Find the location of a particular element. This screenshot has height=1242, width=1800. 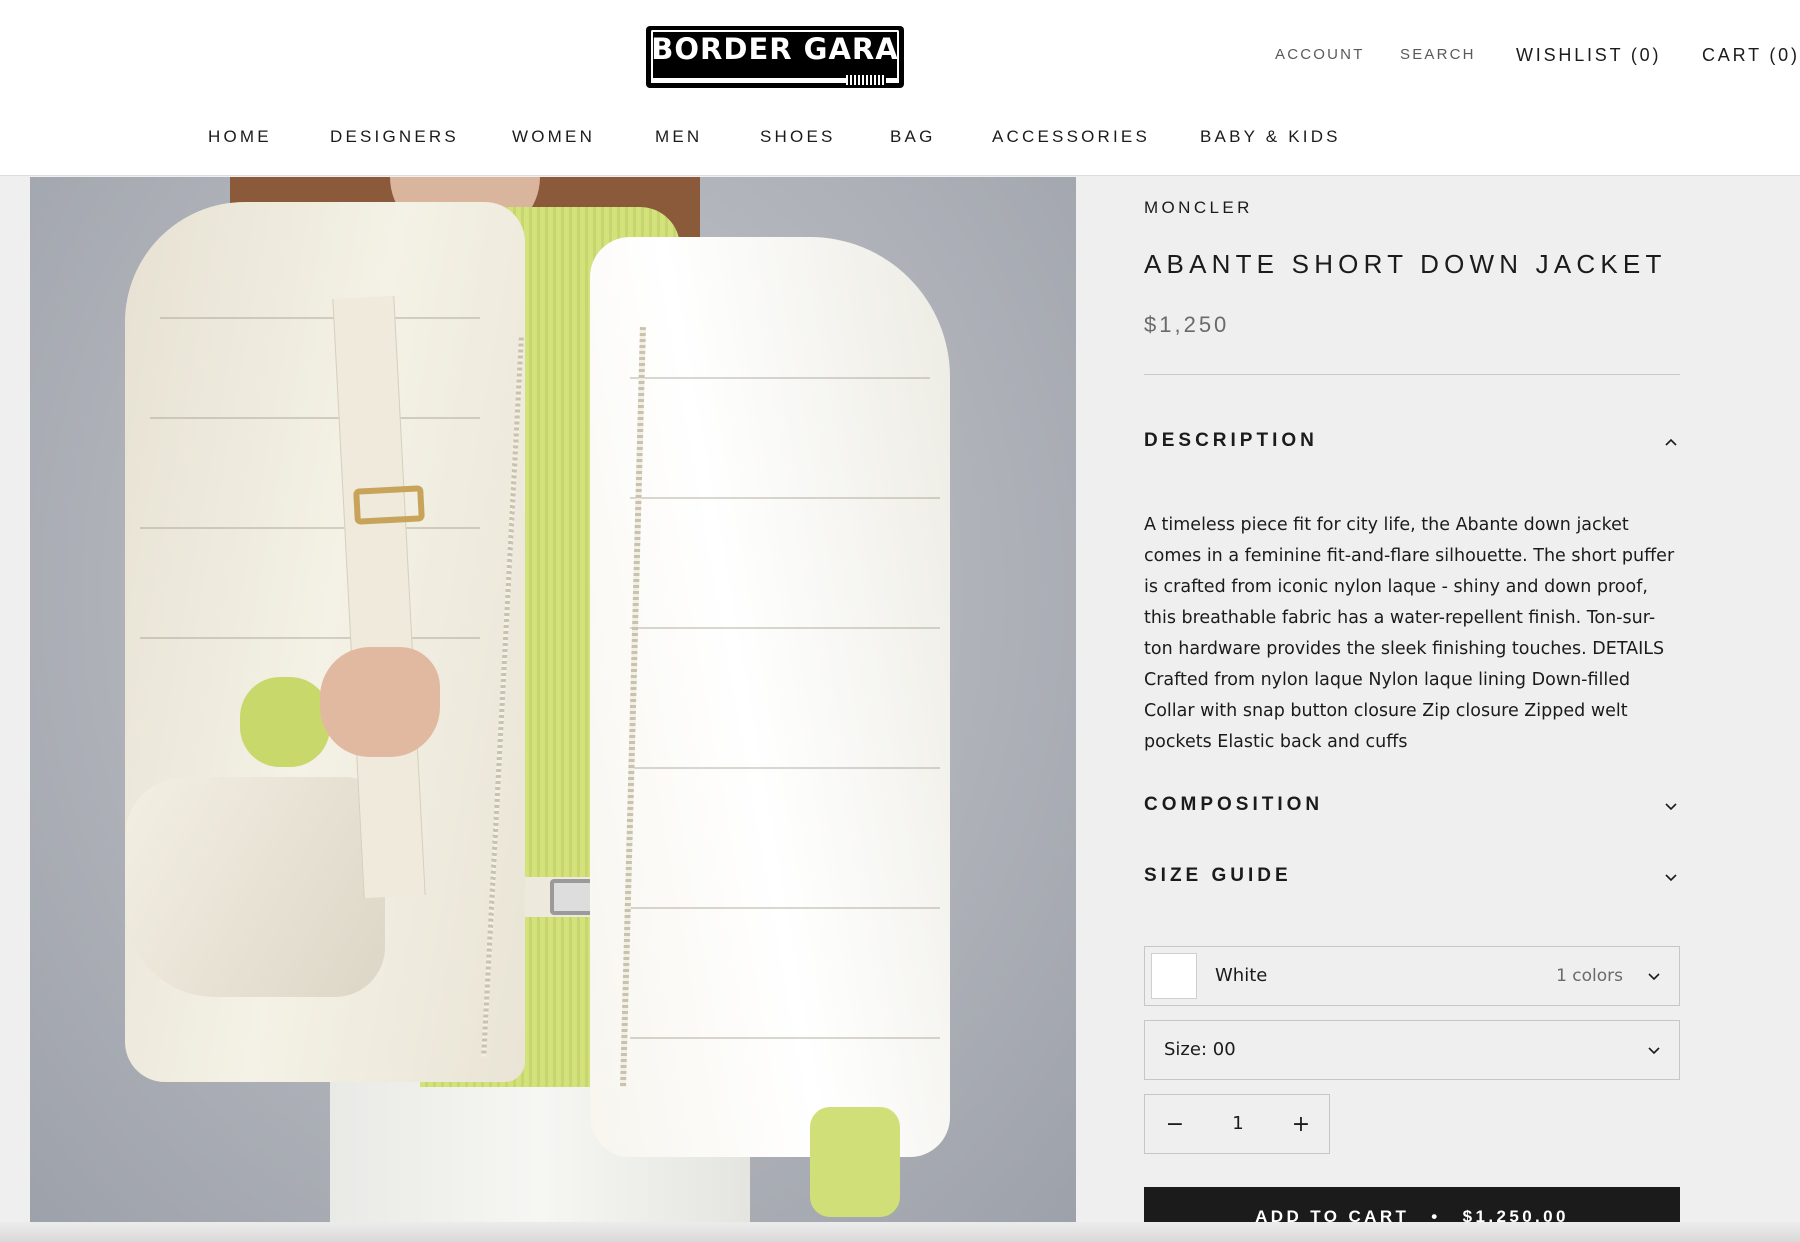

size-guide-toggle: SIZE GUIDE is located at coordinates (1412, 877).